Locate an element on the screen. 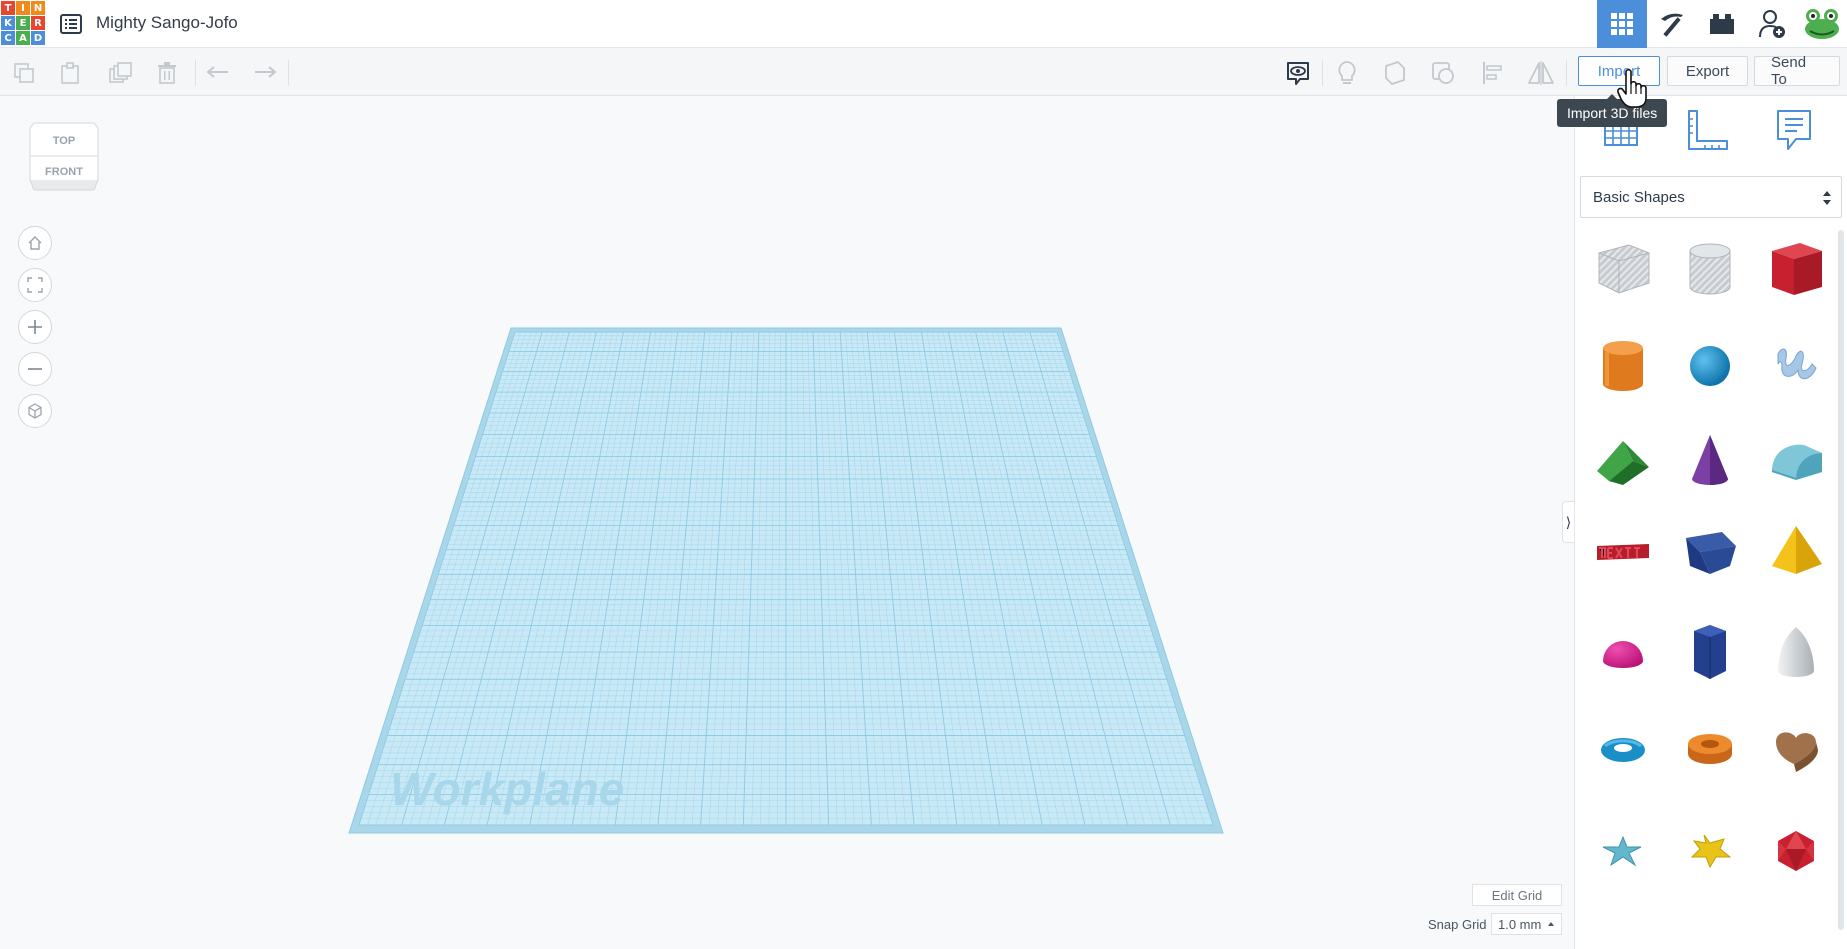  star-icon is located at coordinates (1622, 851).